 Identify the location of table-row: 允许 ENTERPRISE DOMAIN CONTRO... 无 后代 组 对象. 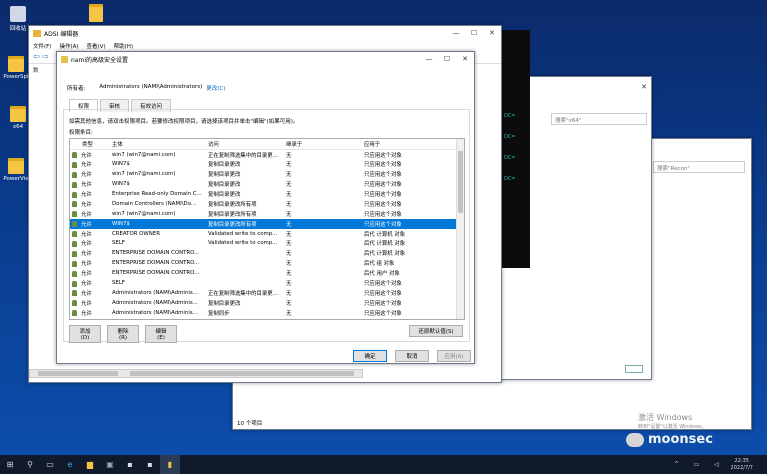
(267, 263).